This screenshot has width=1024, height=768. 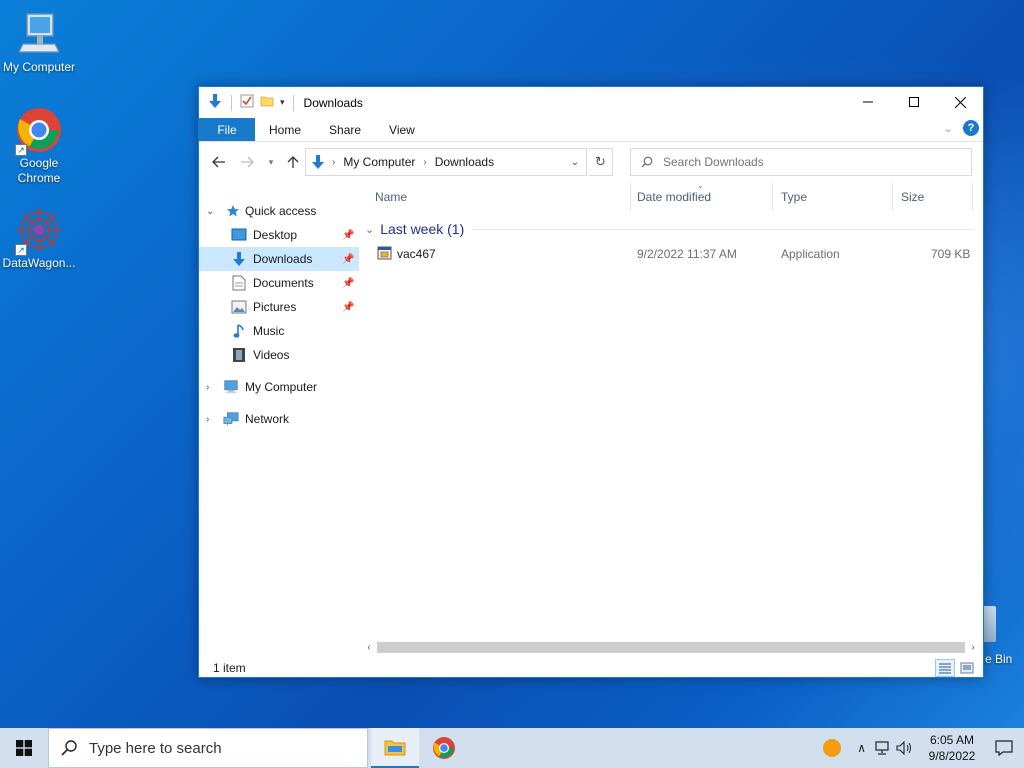 What do you see at coordinates (279, 419) in the screenshot?
I see `nav-network: › Network` at bounding box center [279, 419].